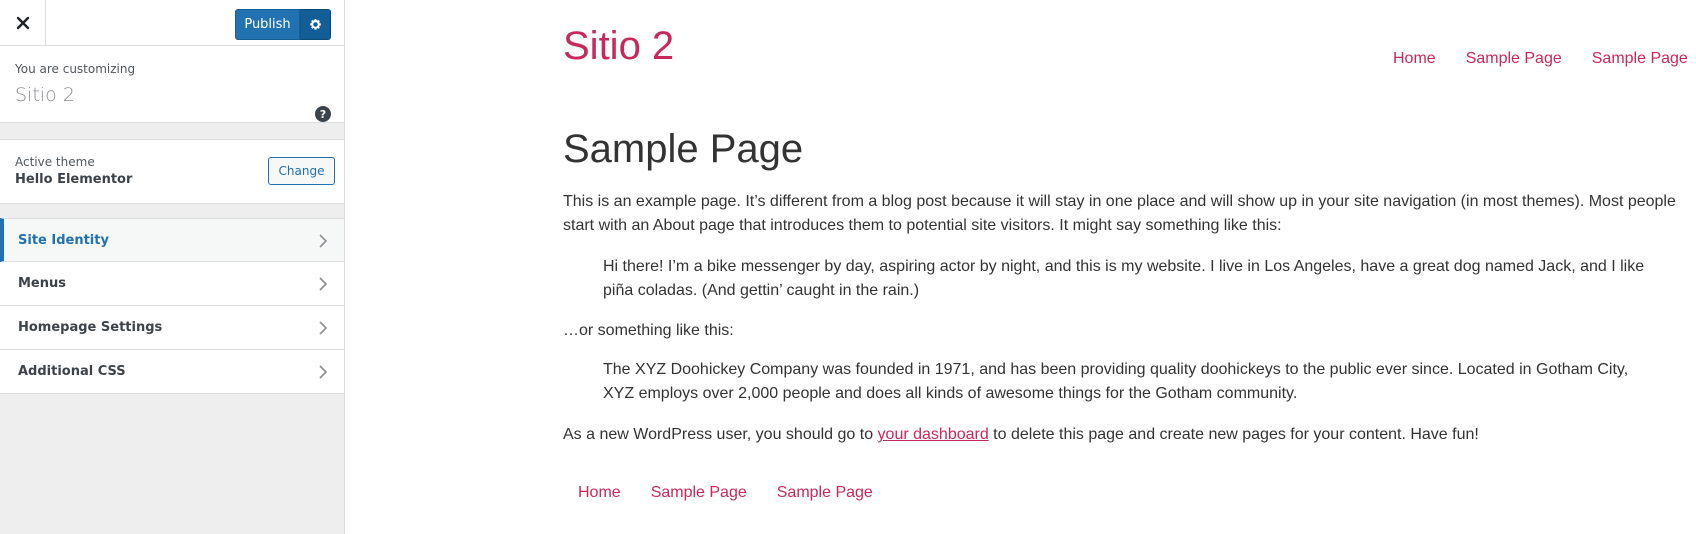 Image resolution: width=1696 pixels, height=534 pixels. I want to click on help-icon: ?, so click(323, 114).